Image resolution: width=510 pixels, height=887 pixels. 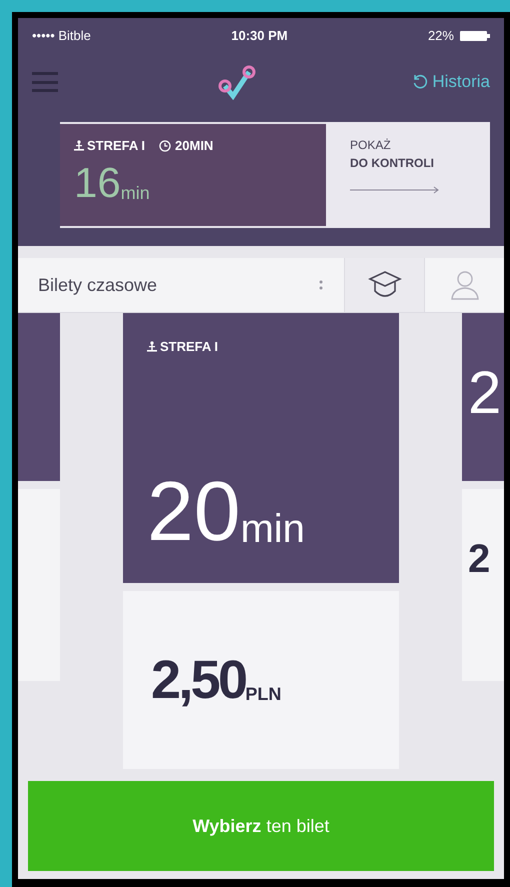 I want to click on clock-label: 10:30 PM, so click(x=259, y=36).